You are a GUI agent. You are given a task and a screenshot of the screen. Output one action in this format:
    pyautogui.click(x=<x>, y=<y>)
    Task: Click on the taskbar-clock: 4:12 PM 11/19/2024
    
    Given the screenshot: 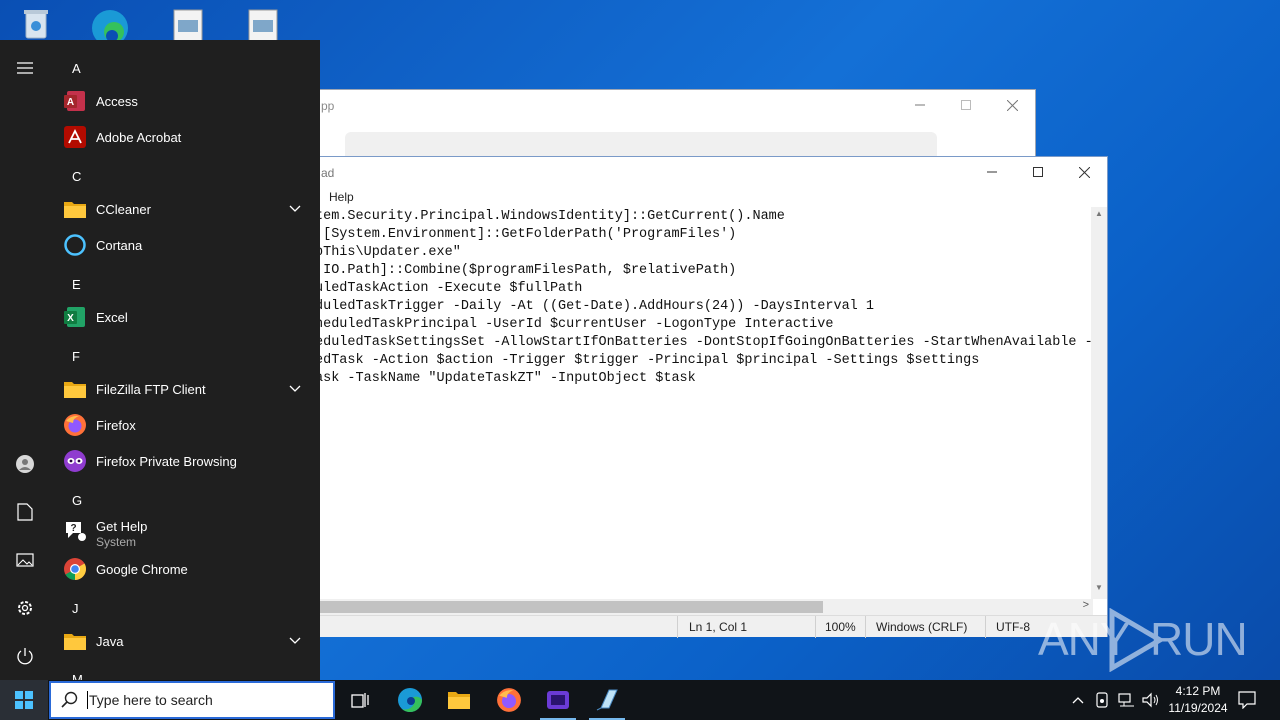 What is the action you would take?
    pyautogui.click(x=1198, y=700)
    